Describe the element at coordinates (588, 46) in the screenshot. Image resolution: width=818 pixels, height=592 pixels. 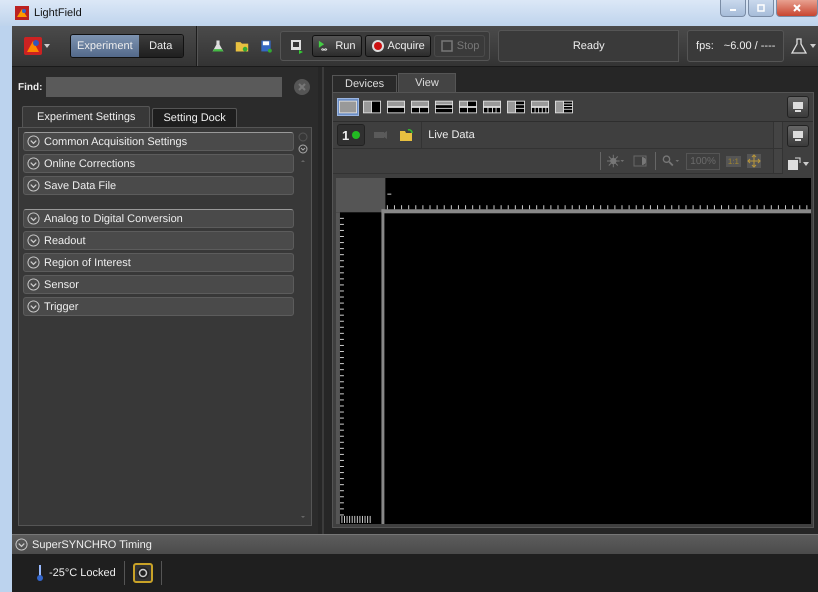
I see `status-text: Ready` at that location.